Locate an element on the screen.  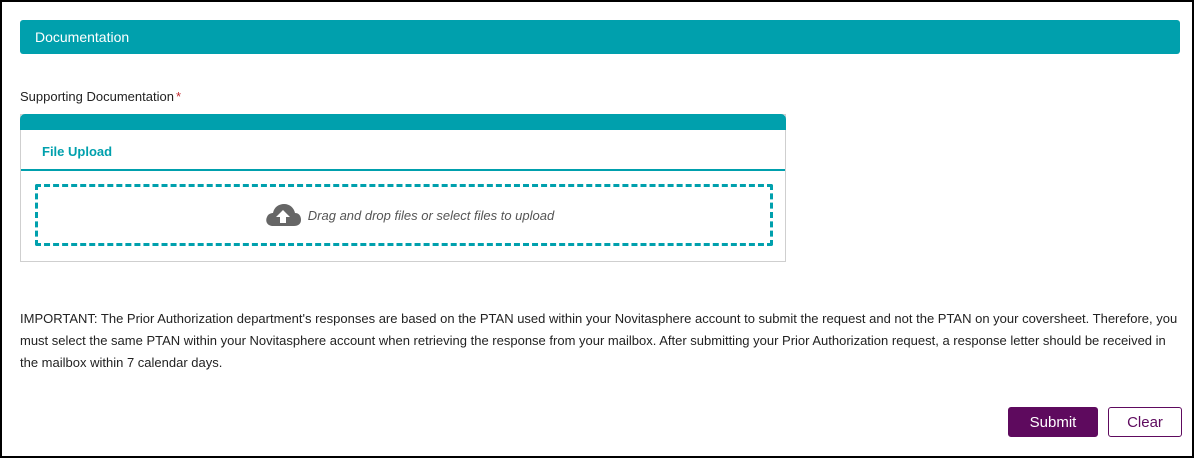
cloud-upload-icon is located at coordinates (283, 215).